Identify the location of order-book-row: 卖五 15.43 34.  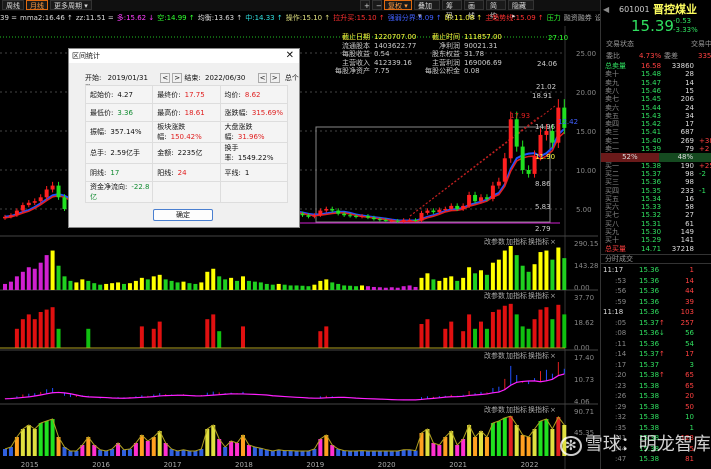
(656, 116).